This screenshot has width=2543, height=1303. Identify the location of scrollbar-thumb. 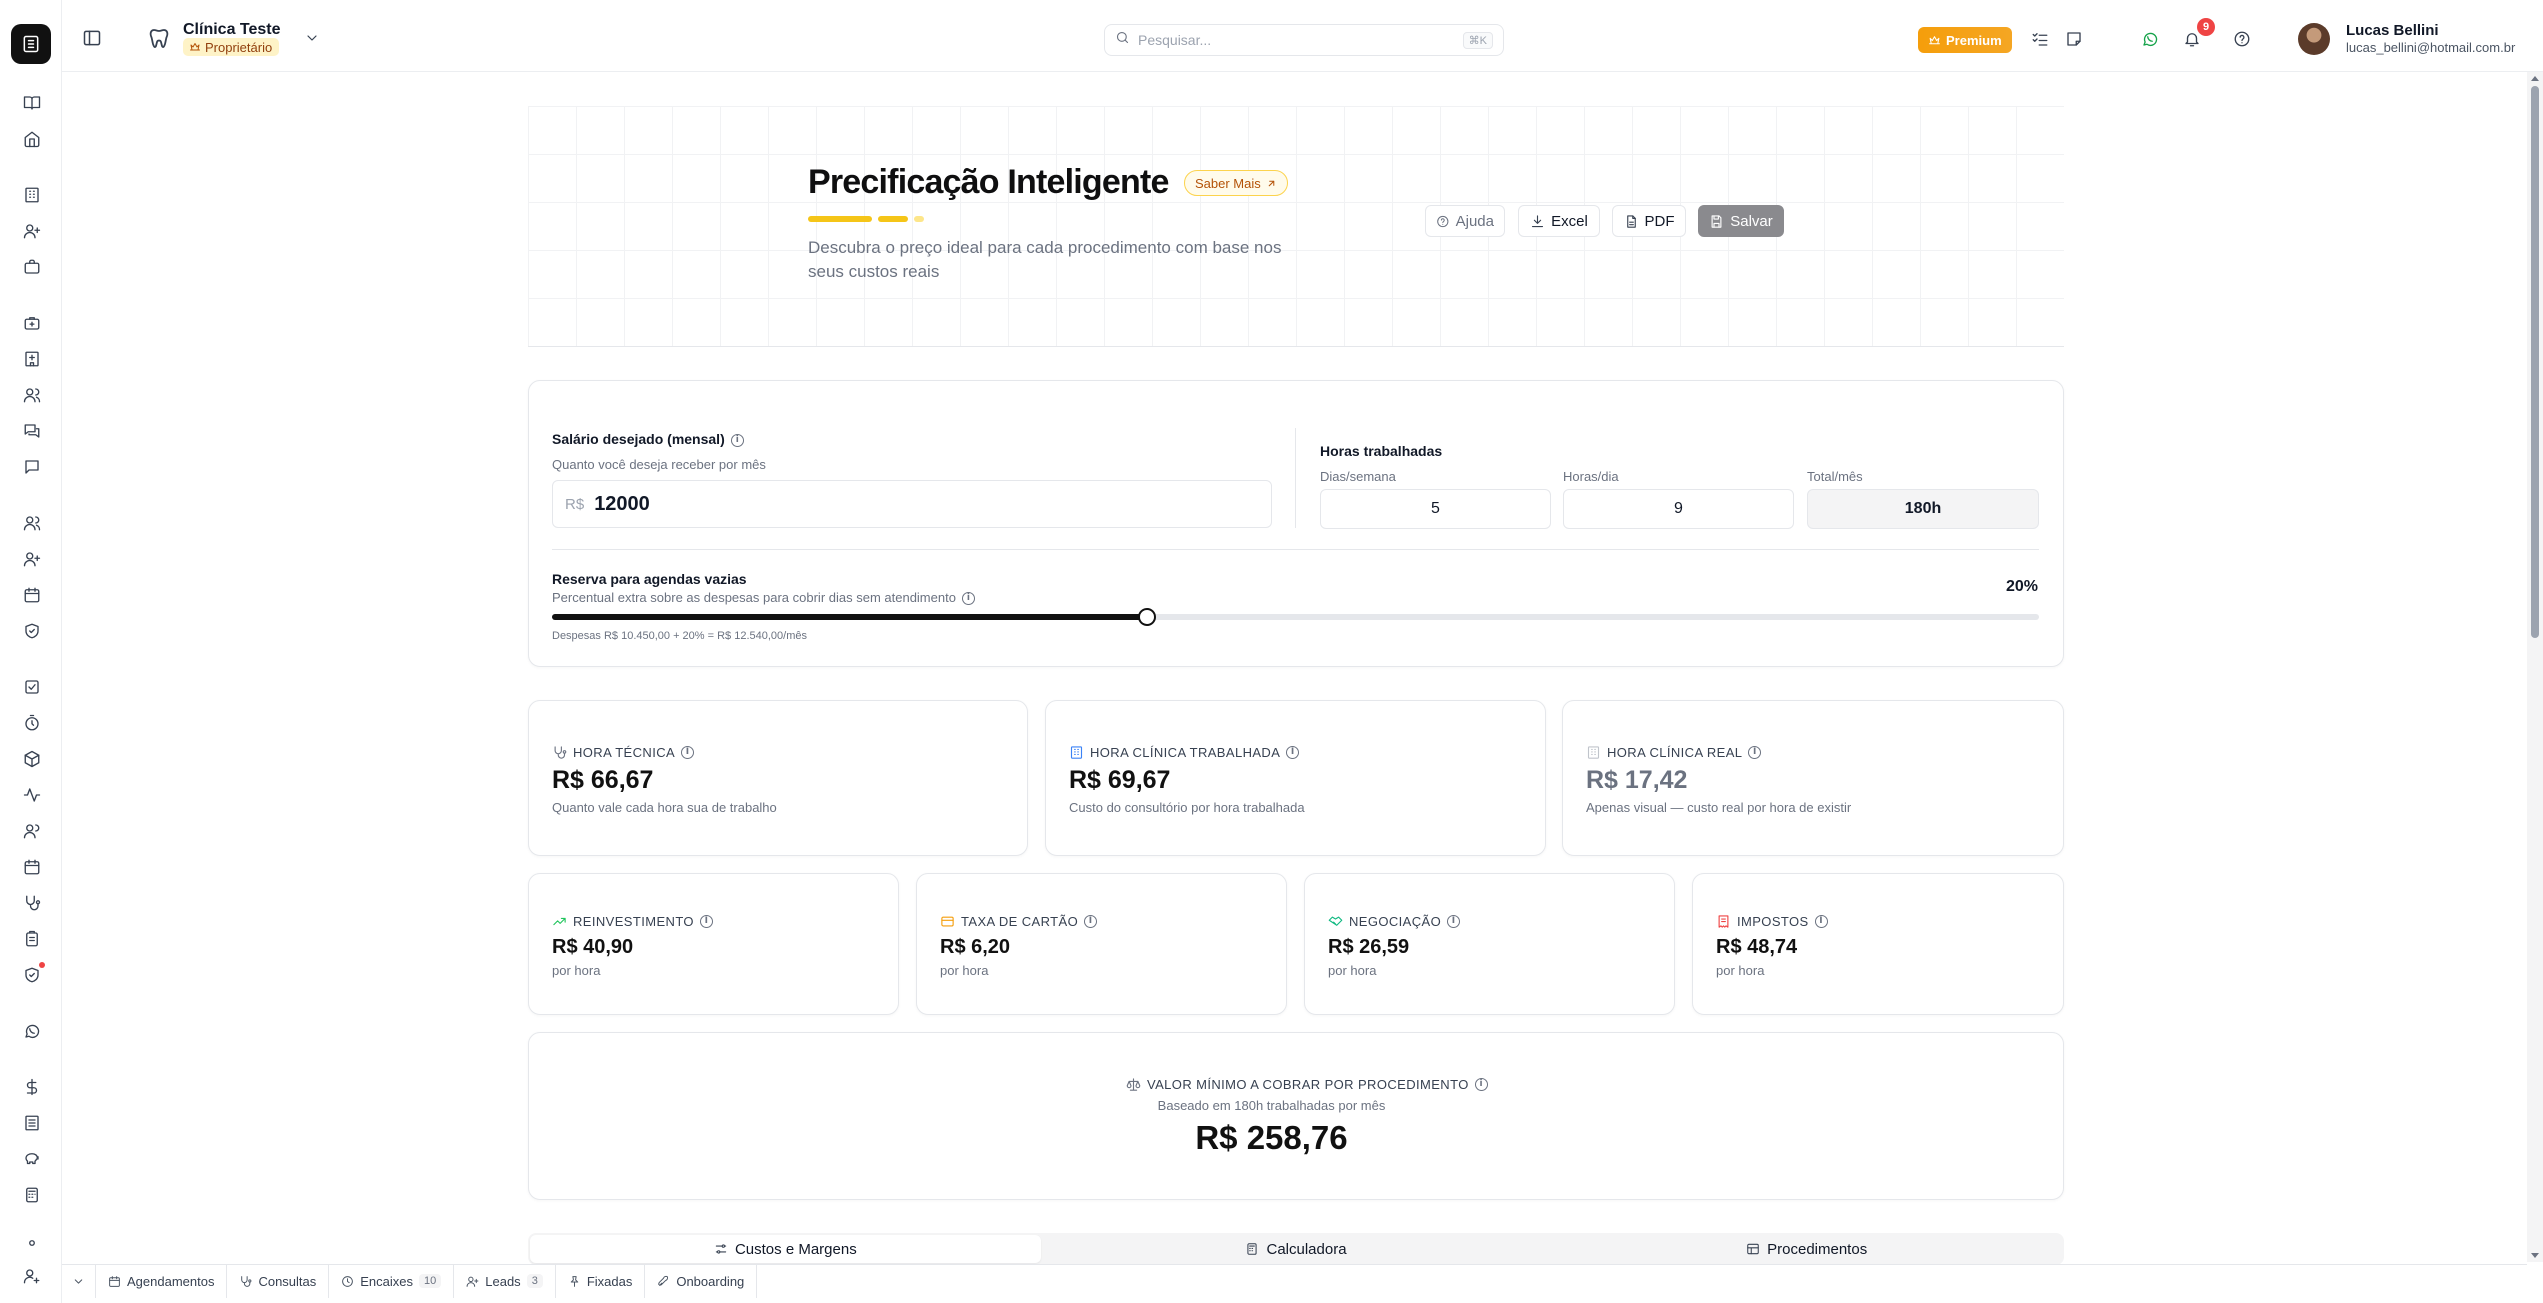
(2535, 362).